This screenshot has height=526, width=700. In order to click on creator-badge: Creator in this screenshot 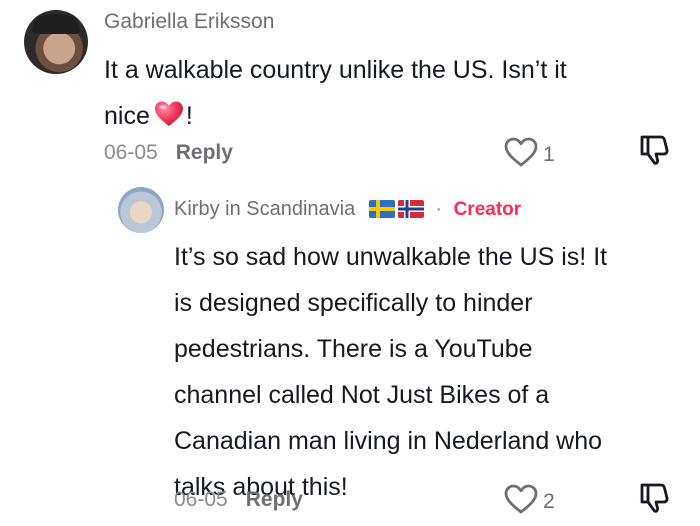, I will do `click(487, 209)`.